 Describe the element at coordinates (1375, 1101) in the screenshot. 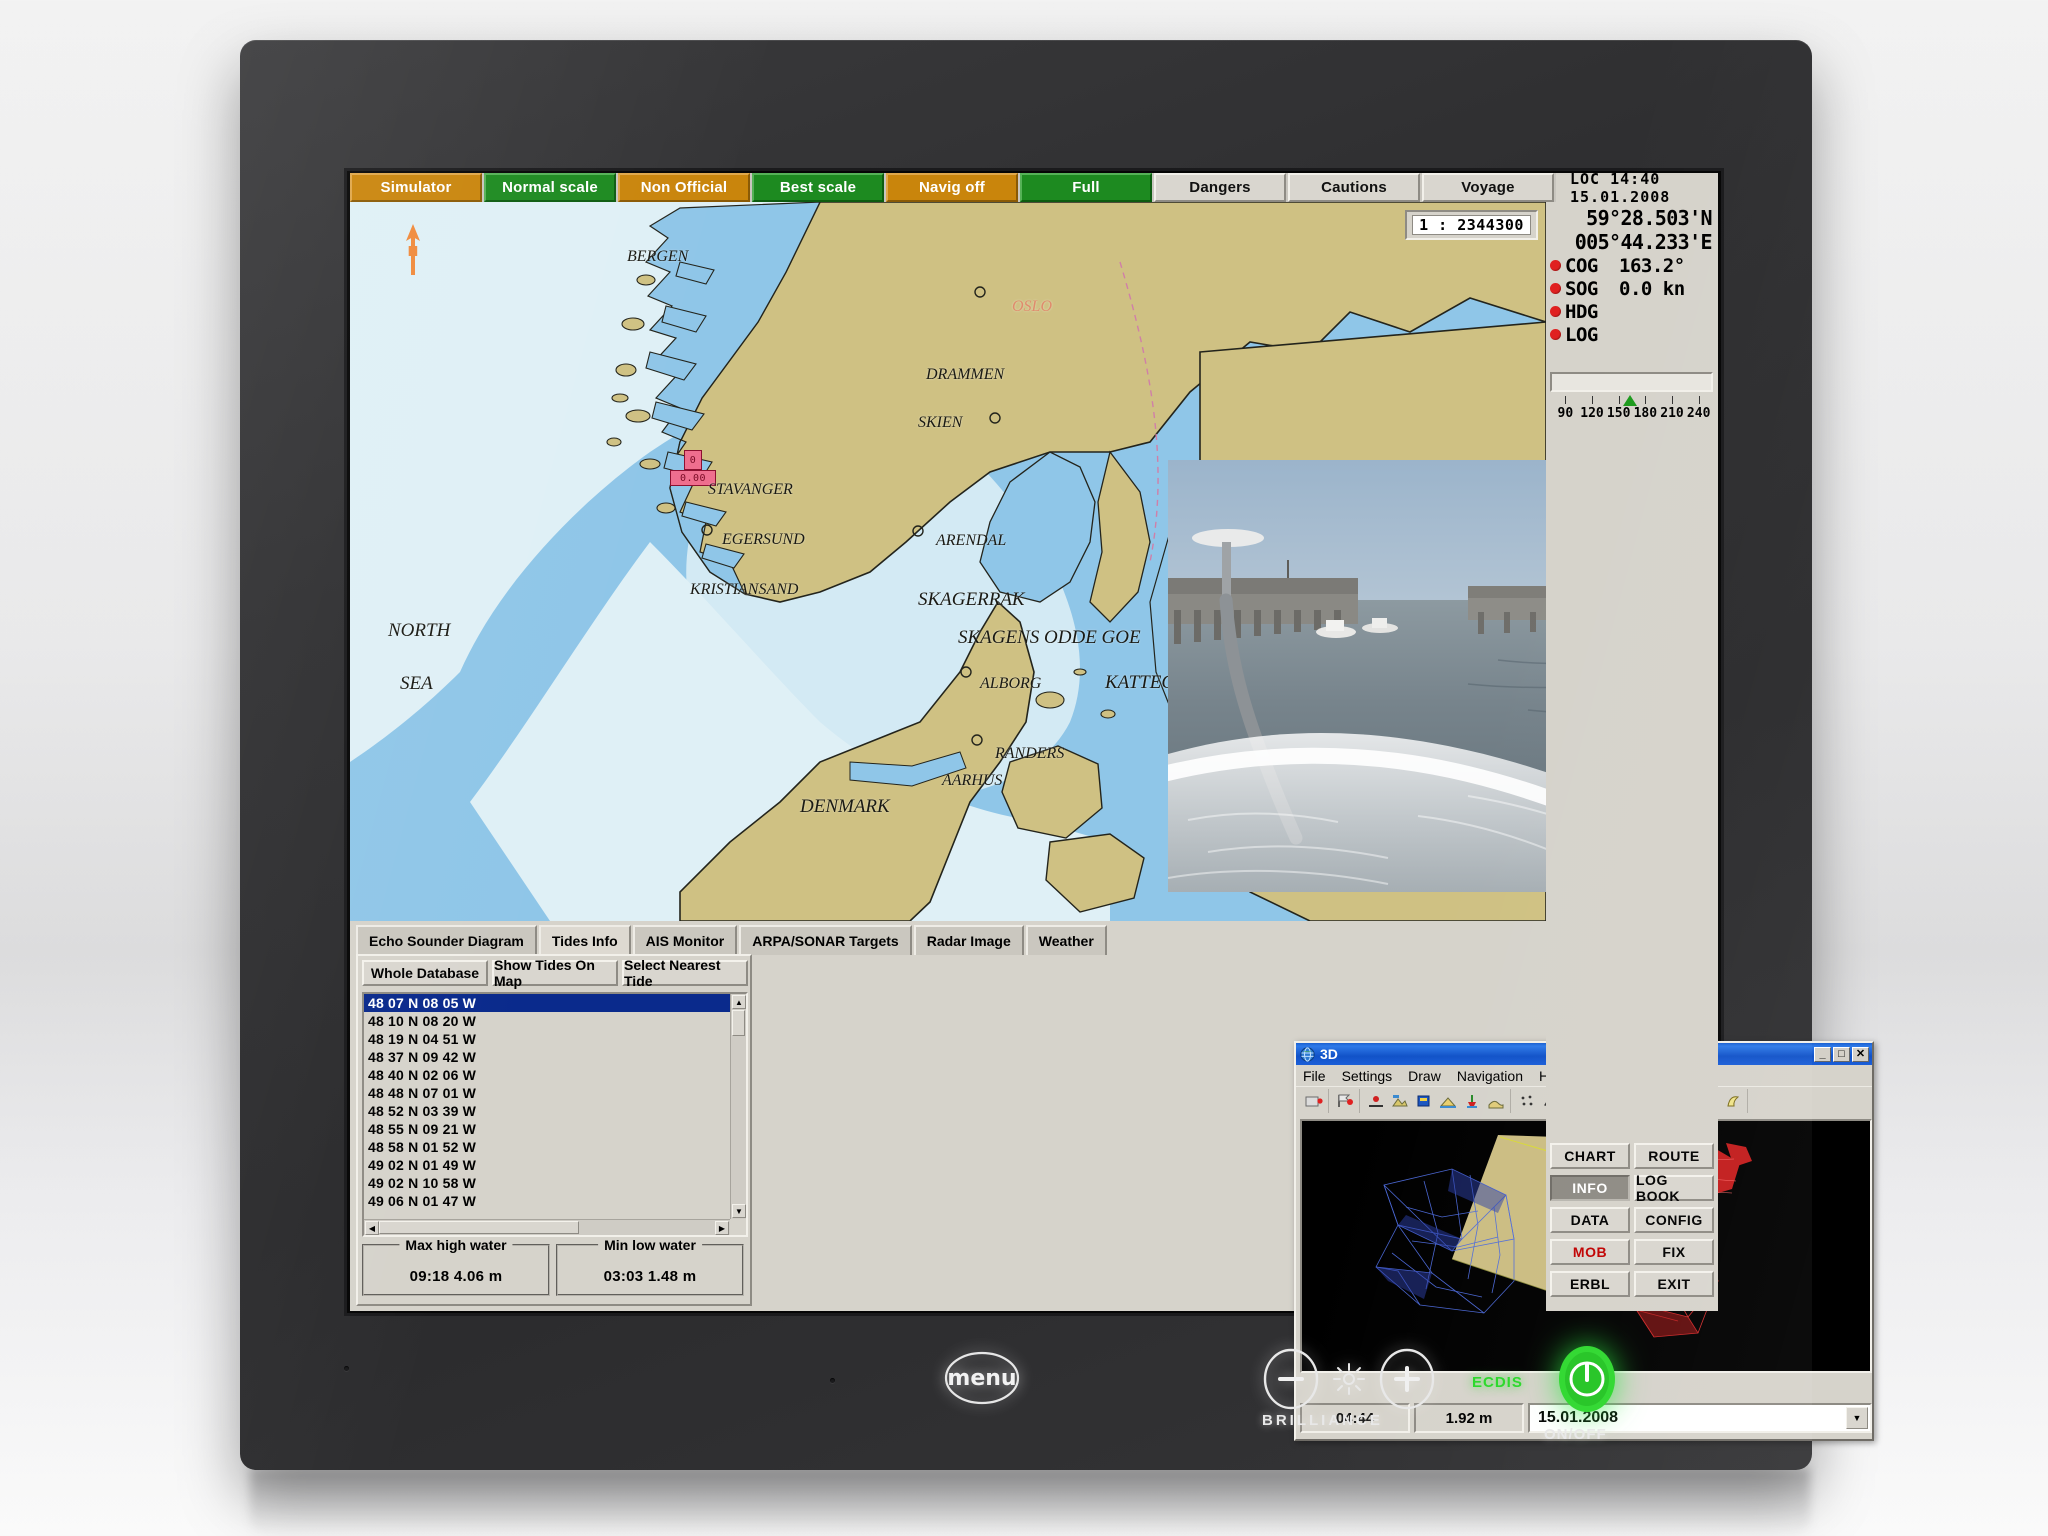

I see `depth-point-icon` at that location.